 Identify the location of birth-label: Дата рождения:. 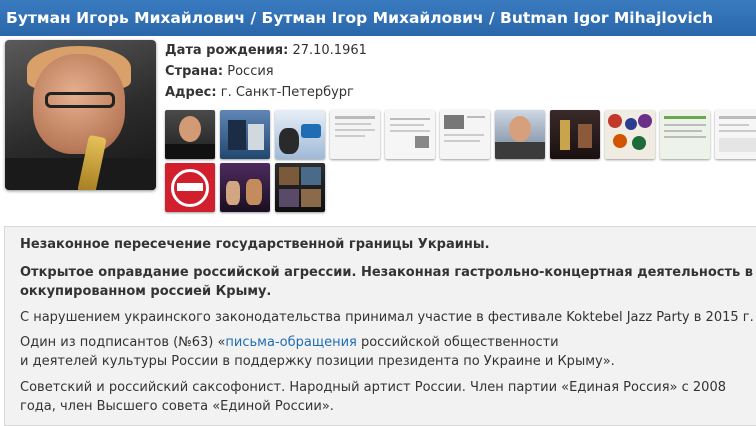
(227, 50).